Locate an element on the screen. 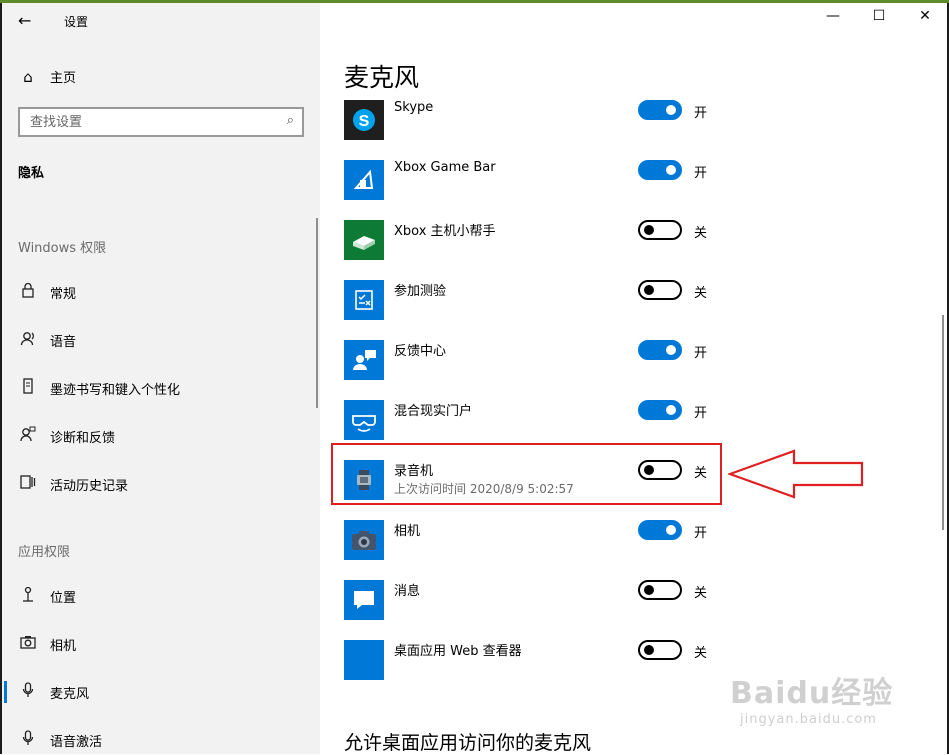  sidebar-item-inking: 墨迹书写和键入个性化 is located at coordinates (99, 388).